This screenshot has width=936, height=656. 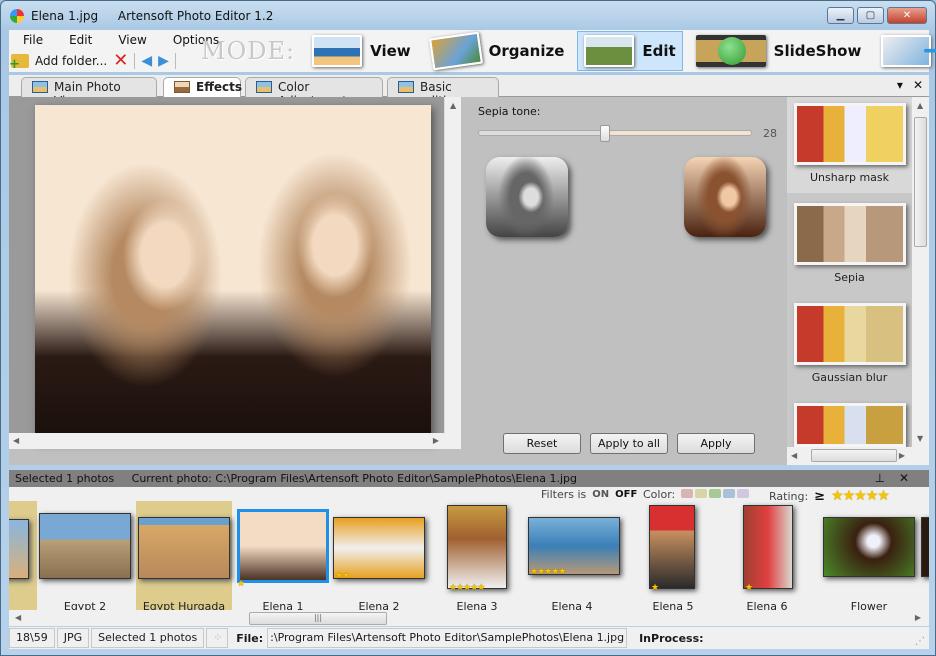 I want to click on filters-toggle: Filters is ON OFF, so click(x=589, y=494).